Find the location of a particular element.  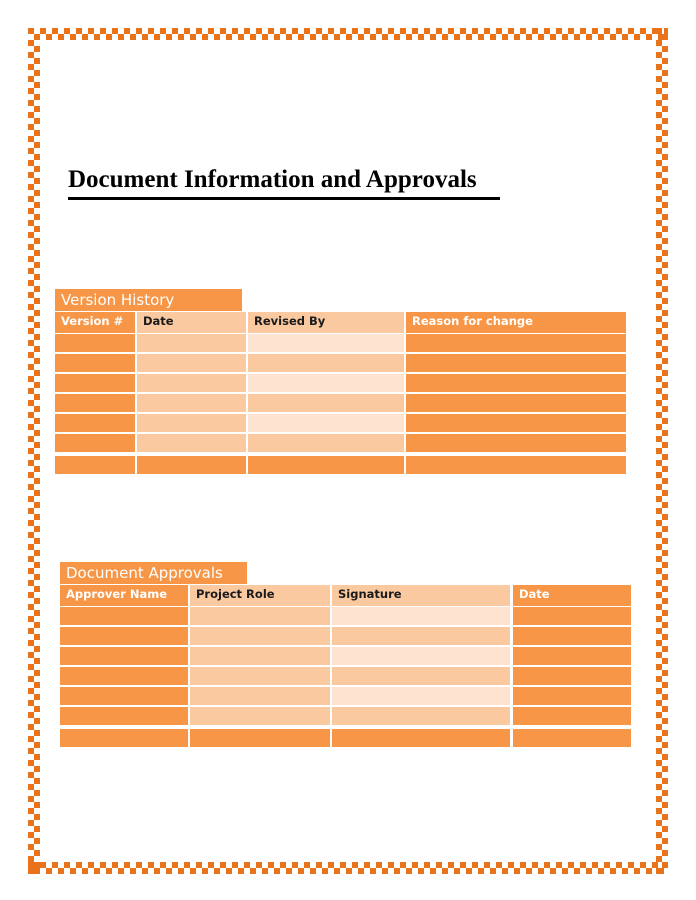

column-header: Version # is located at coordinates (95, 322).